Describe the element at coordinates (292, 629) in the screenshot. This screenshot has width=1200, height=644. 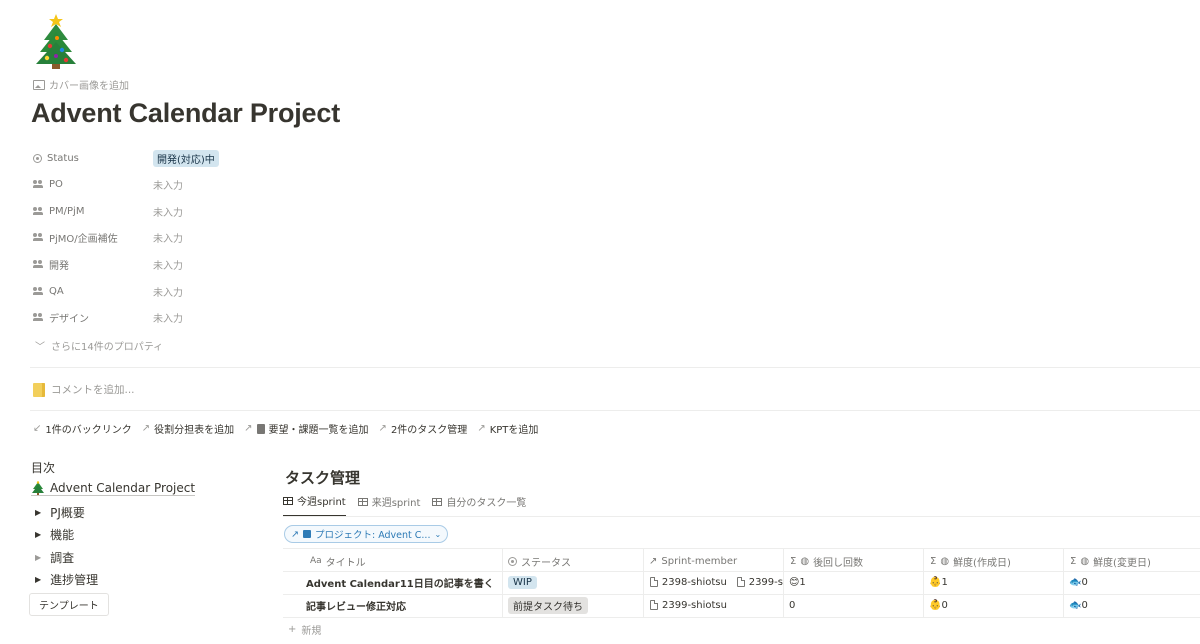
I see `plus-icon: +` at that location.